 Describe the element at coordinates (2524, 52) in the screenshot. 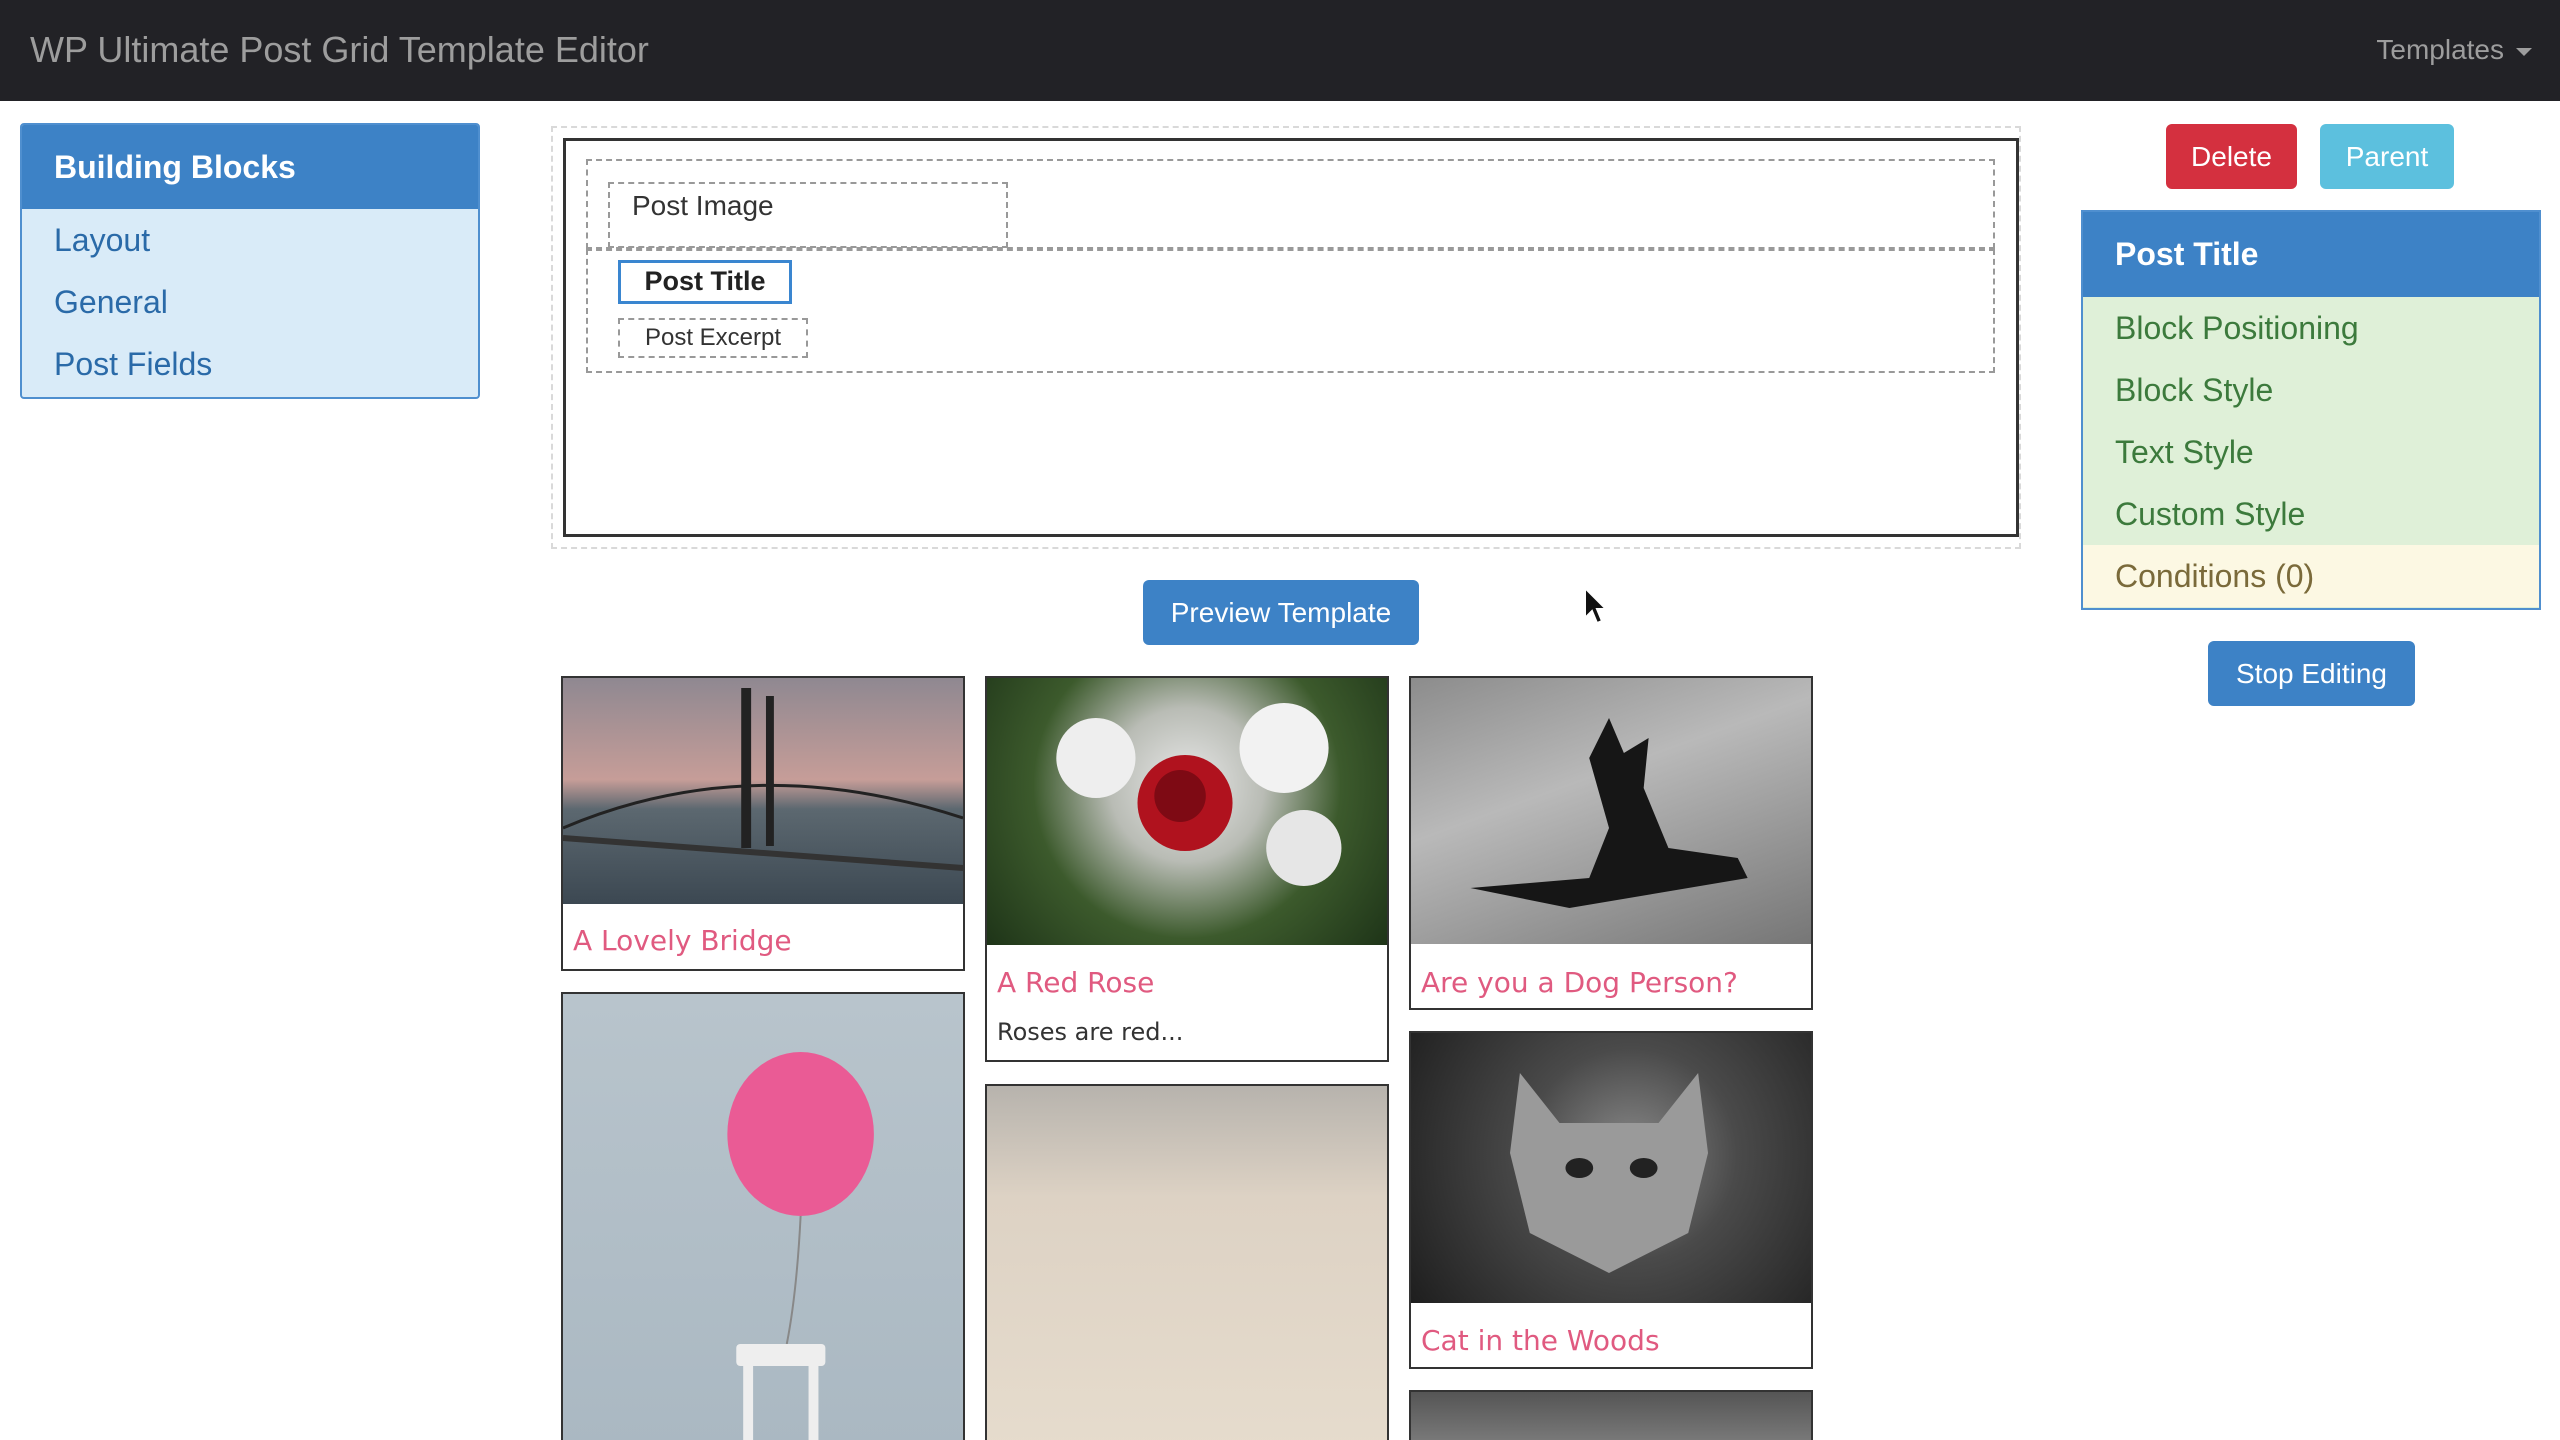

I see `caret-down-icon` at that location.